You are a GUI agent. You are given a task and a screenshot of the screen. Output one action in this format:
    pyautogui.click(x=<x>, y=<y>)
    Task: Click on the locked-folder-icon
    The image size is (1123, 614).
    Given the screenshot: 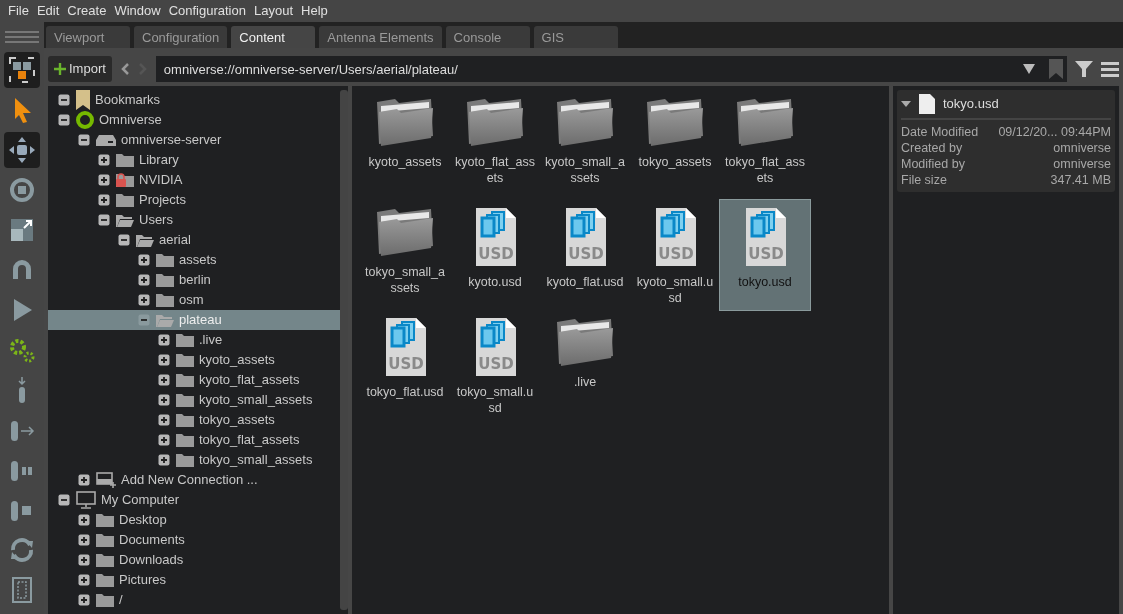 What is the action you would take?
    pyautogui.click(x=125, y=180)
    